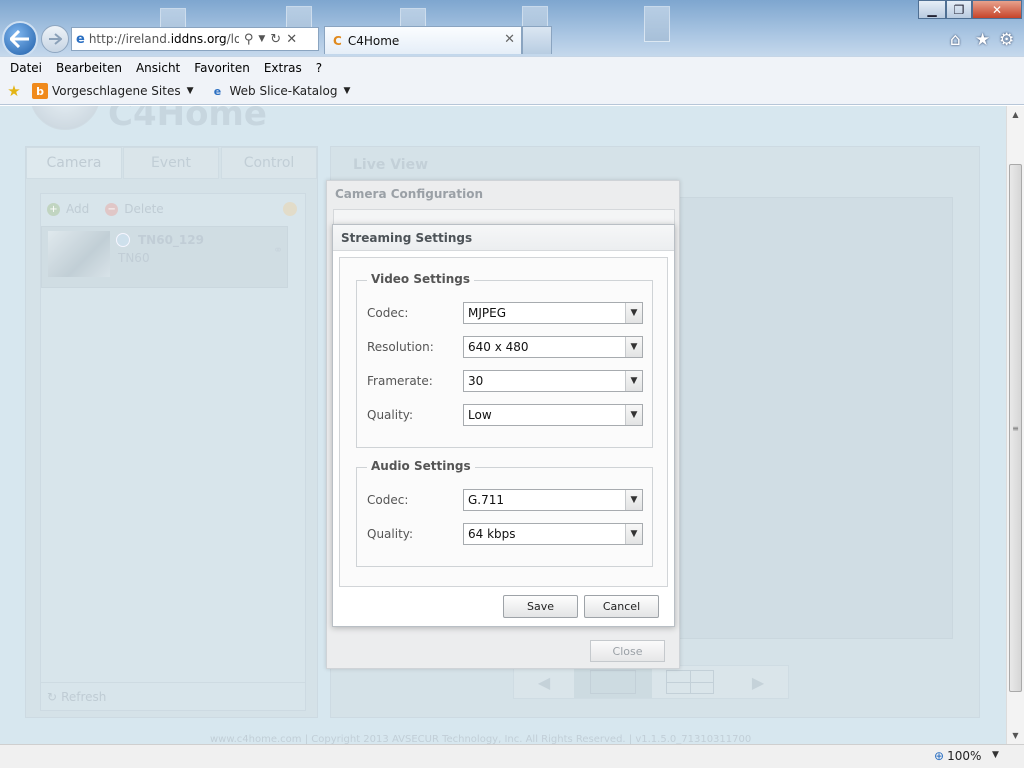 The image size is (1024, 768). I want to click on c4home-favicon-icon: C, so click(337, 40).